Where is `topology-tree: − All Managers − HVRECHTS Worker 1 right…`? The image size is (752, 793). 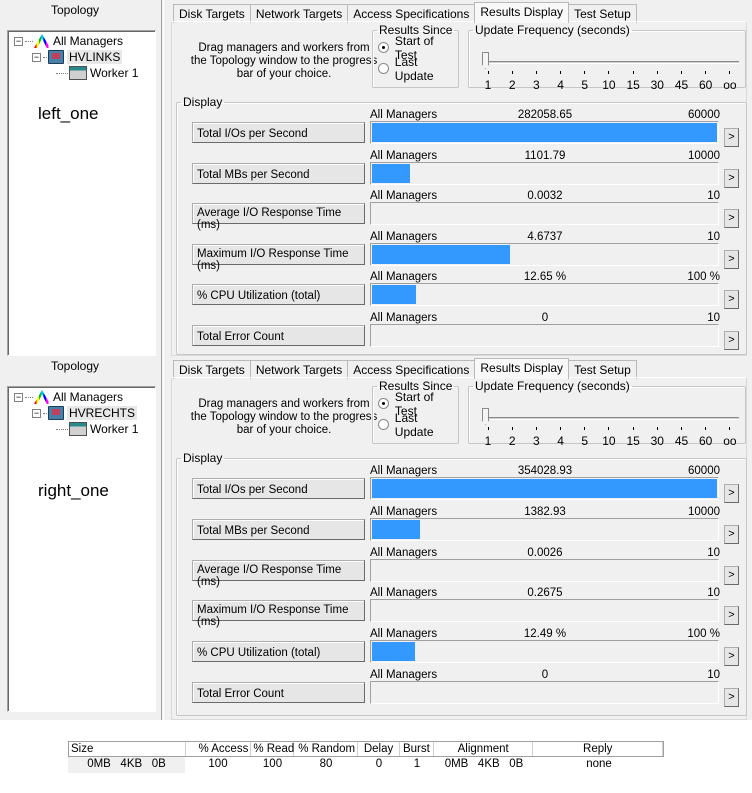 topology-tree: − All Managers − HVRECHTS Worker 1 right… is located at coordinates (81, 549).